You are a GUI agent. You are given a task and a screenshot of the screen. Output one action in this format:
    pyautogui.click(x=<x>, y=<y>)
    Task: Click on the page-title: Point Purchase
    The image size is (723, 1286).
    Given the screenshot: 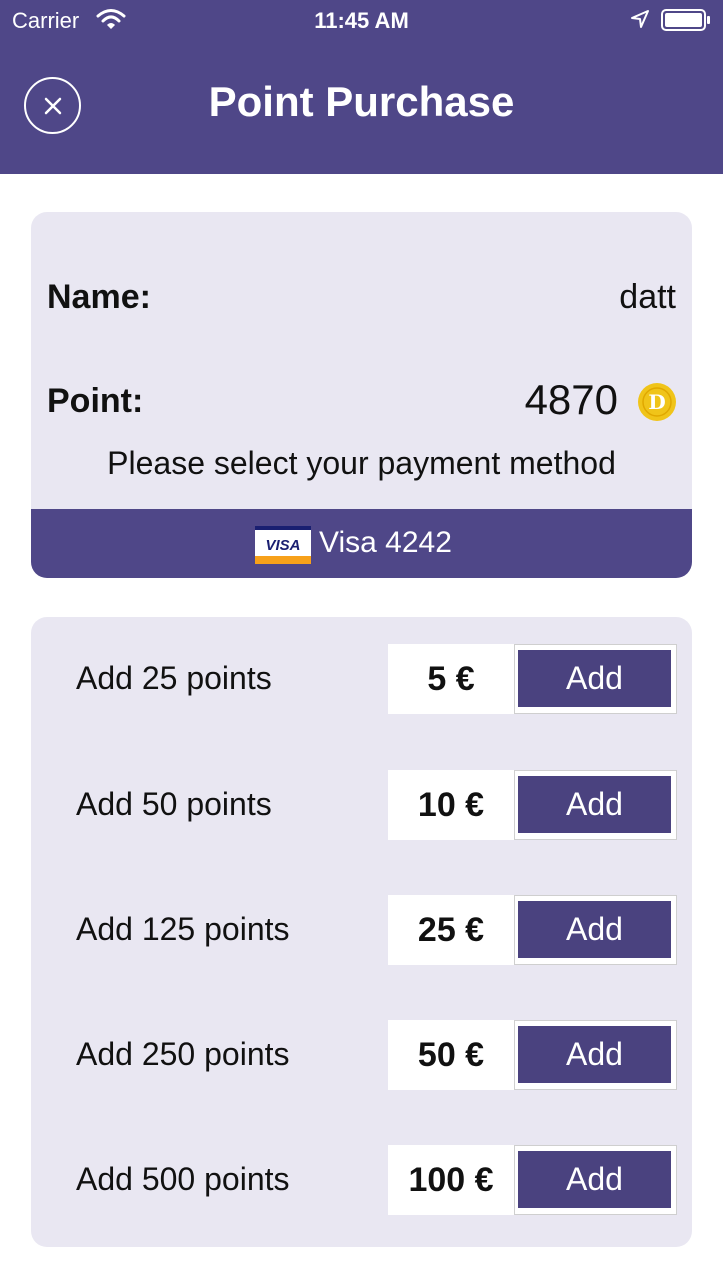 What is the action you would take?
    pyautogui.click(x=361, y=101)
    